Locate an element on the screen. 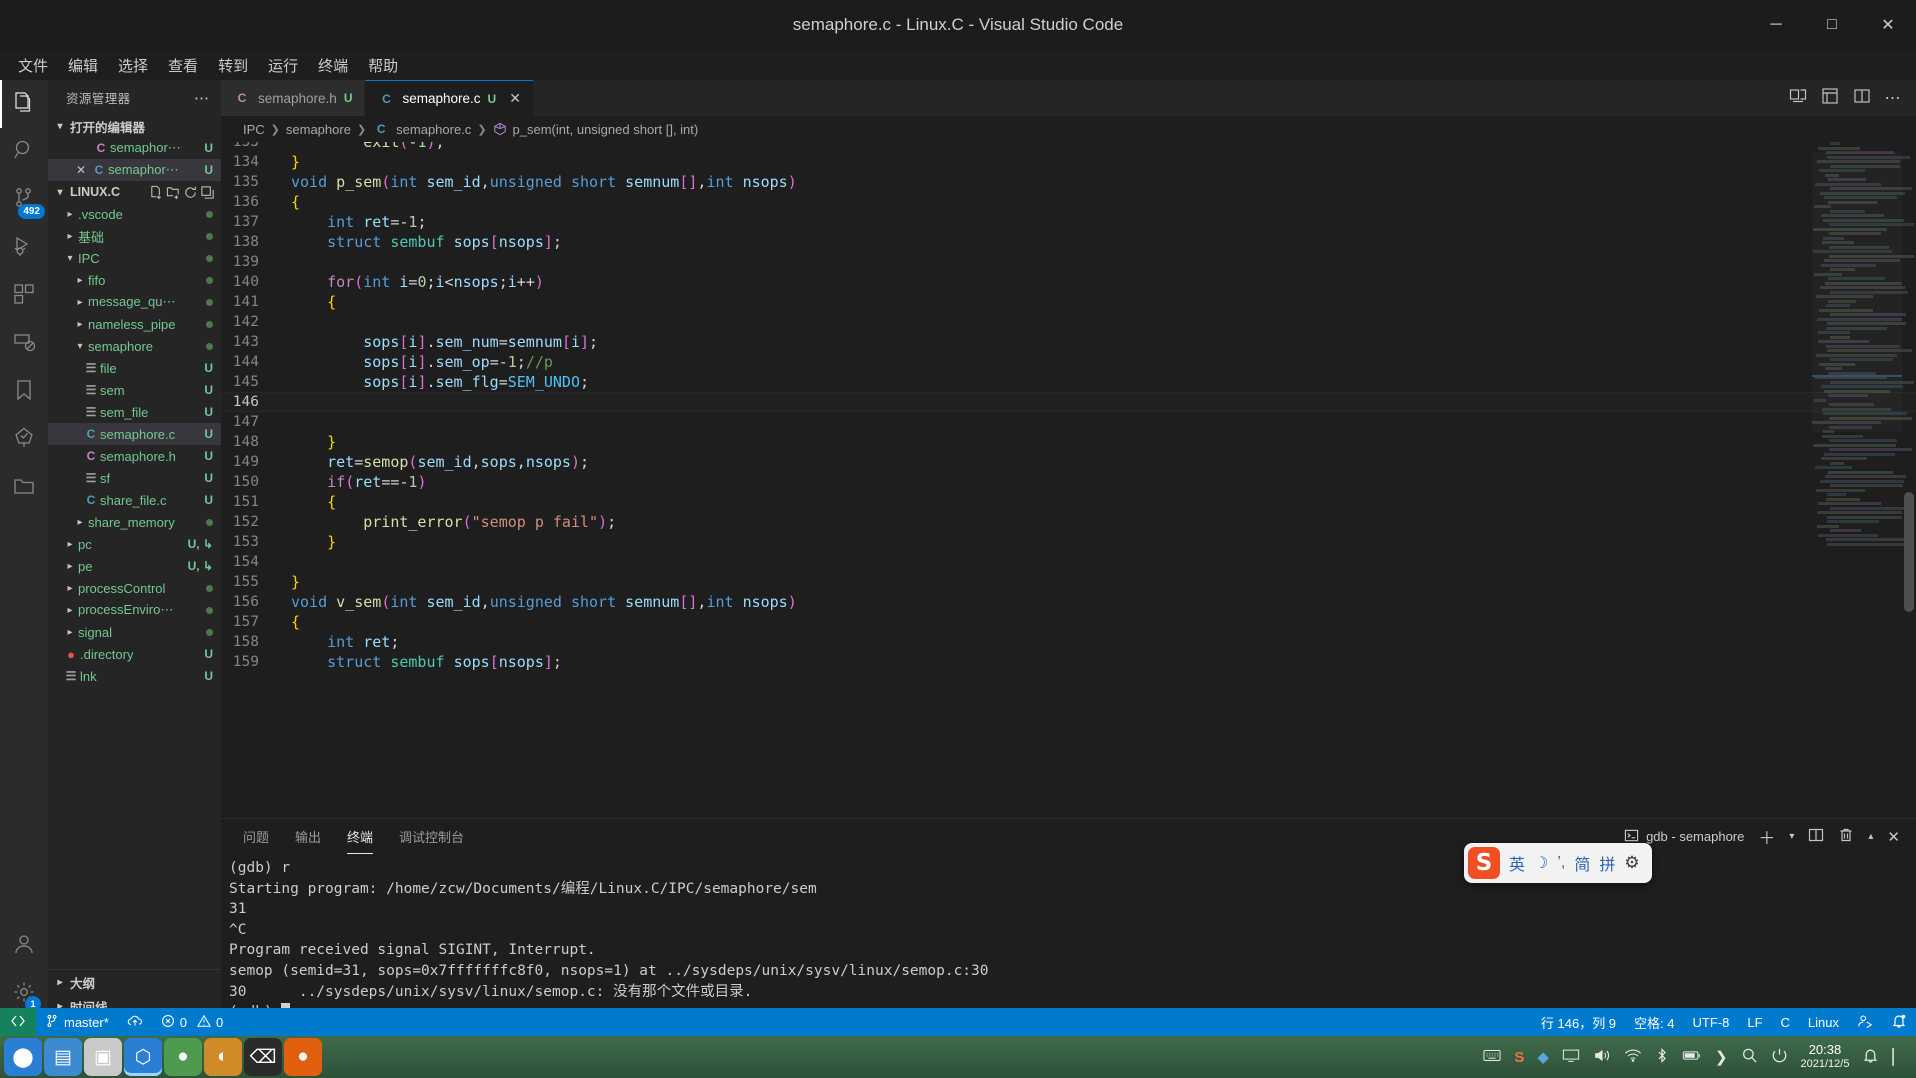 The image size is (1916, 1078). split-editor-icon is located at coordinates (1862, 98).